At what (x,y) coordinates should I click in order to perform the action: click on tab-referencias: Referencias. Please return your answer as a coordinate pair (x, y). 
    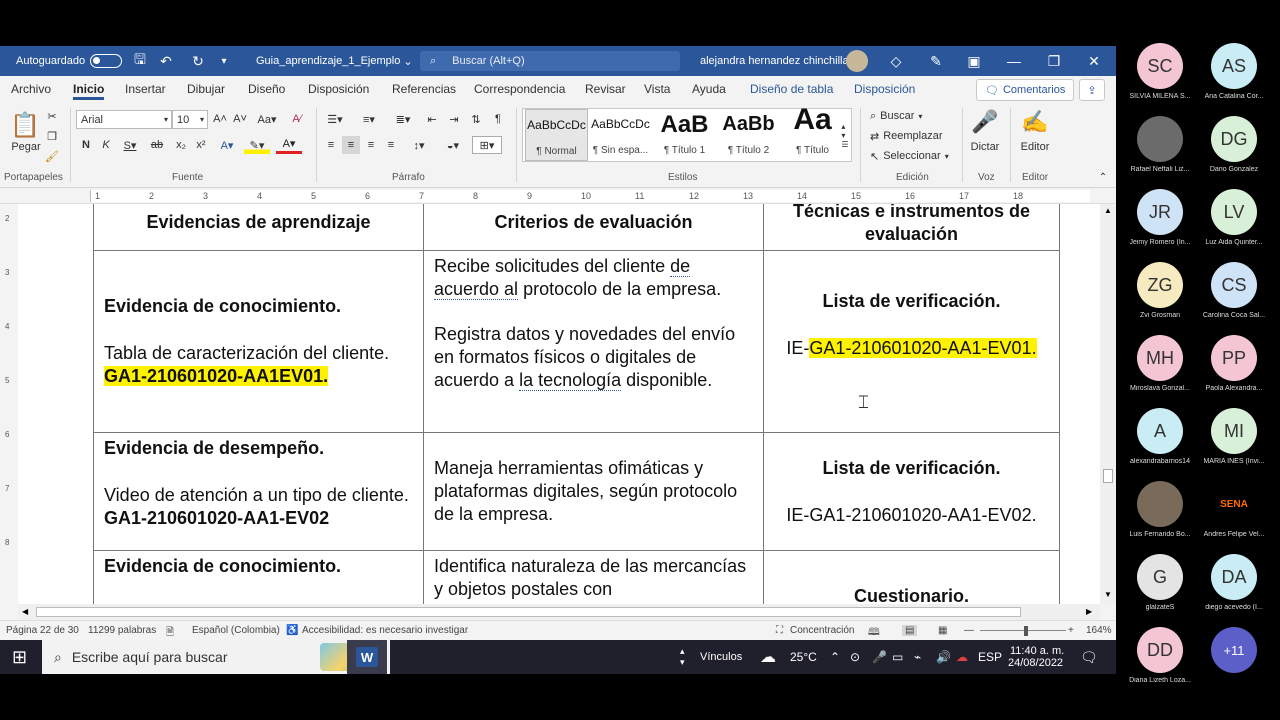
    Looking at the image, I should click on (424, 91).